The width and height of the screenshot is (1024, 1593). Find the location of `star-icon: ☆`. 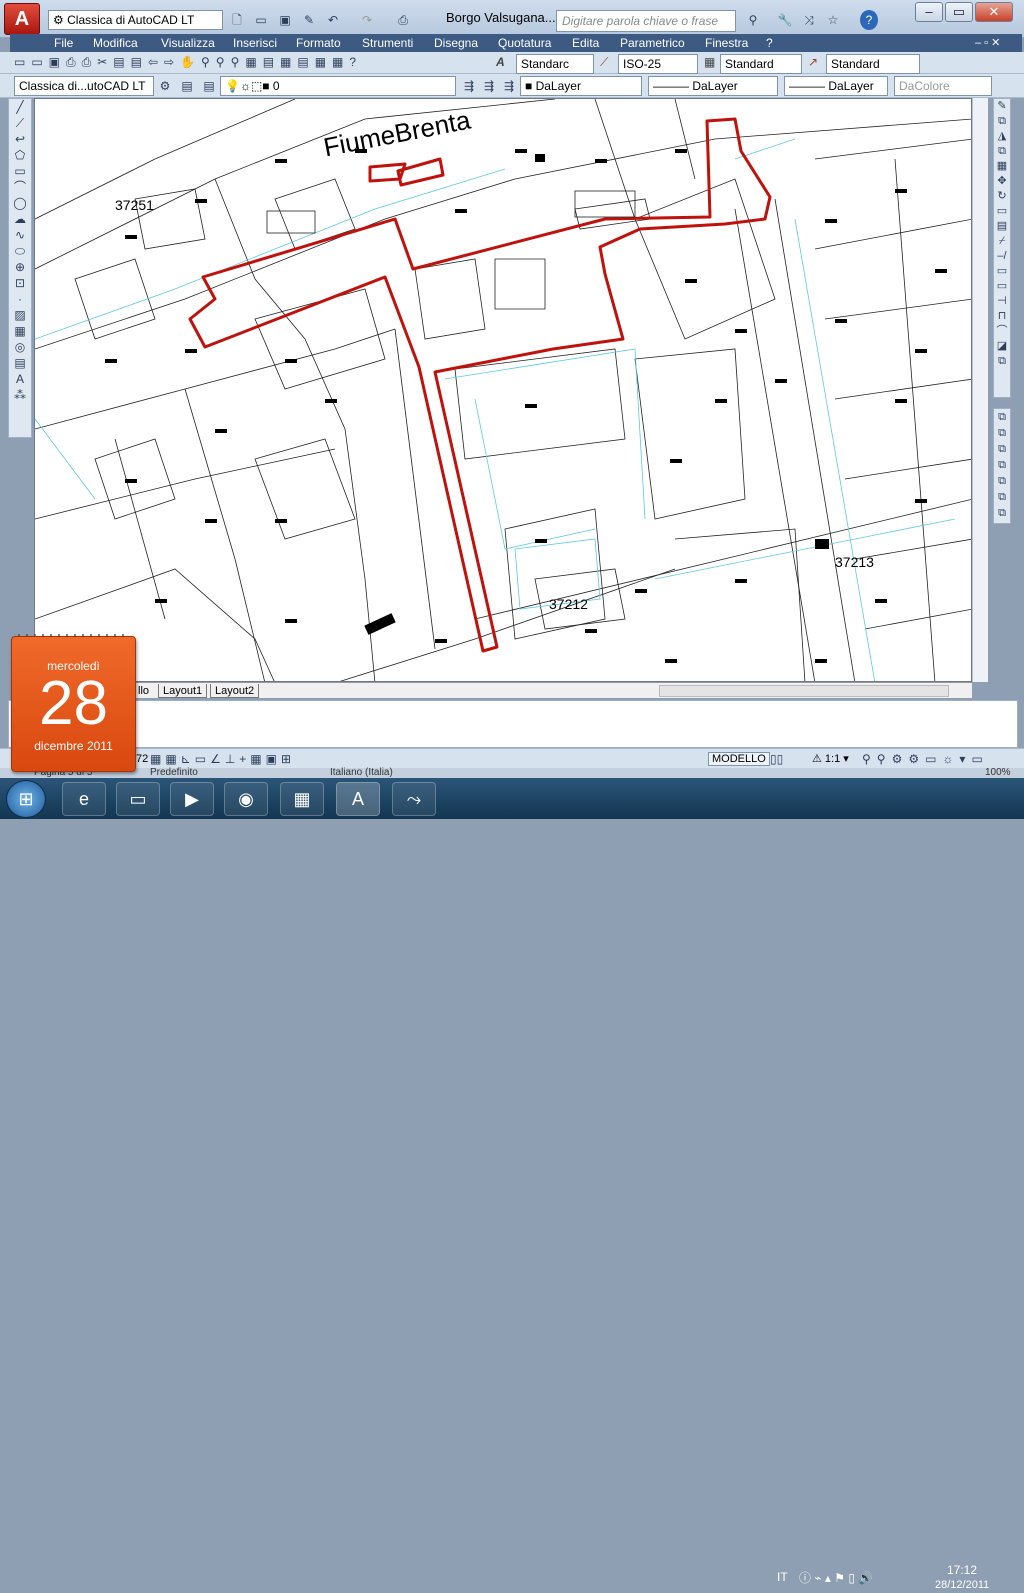

star-icon: ☆ is located at coordinates (833, 20).